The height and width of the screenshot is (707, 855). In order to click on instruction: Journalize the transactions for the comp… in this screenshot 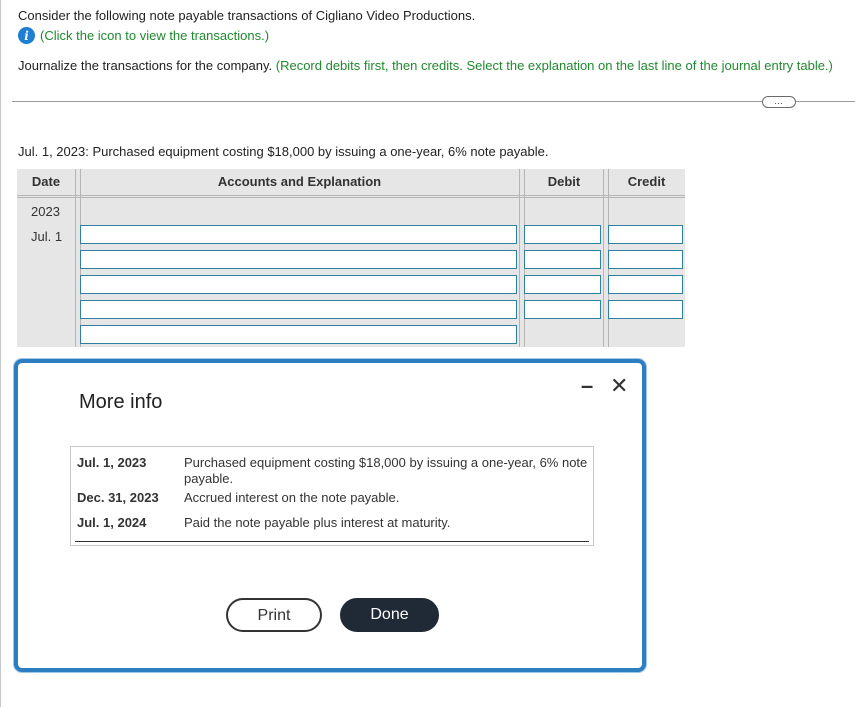, I will do `click(425, 65)`.